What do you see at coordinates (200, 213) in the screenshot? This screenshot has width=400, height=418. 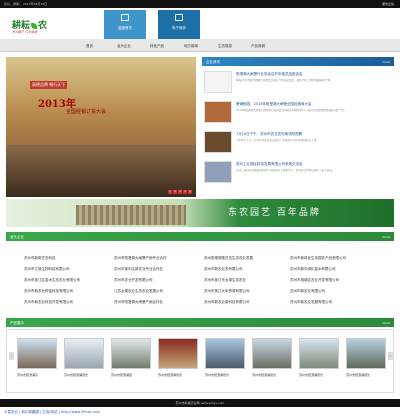 I see `promo-banner: 东农园艺 百年品牌` at bounding box center [200, 213].